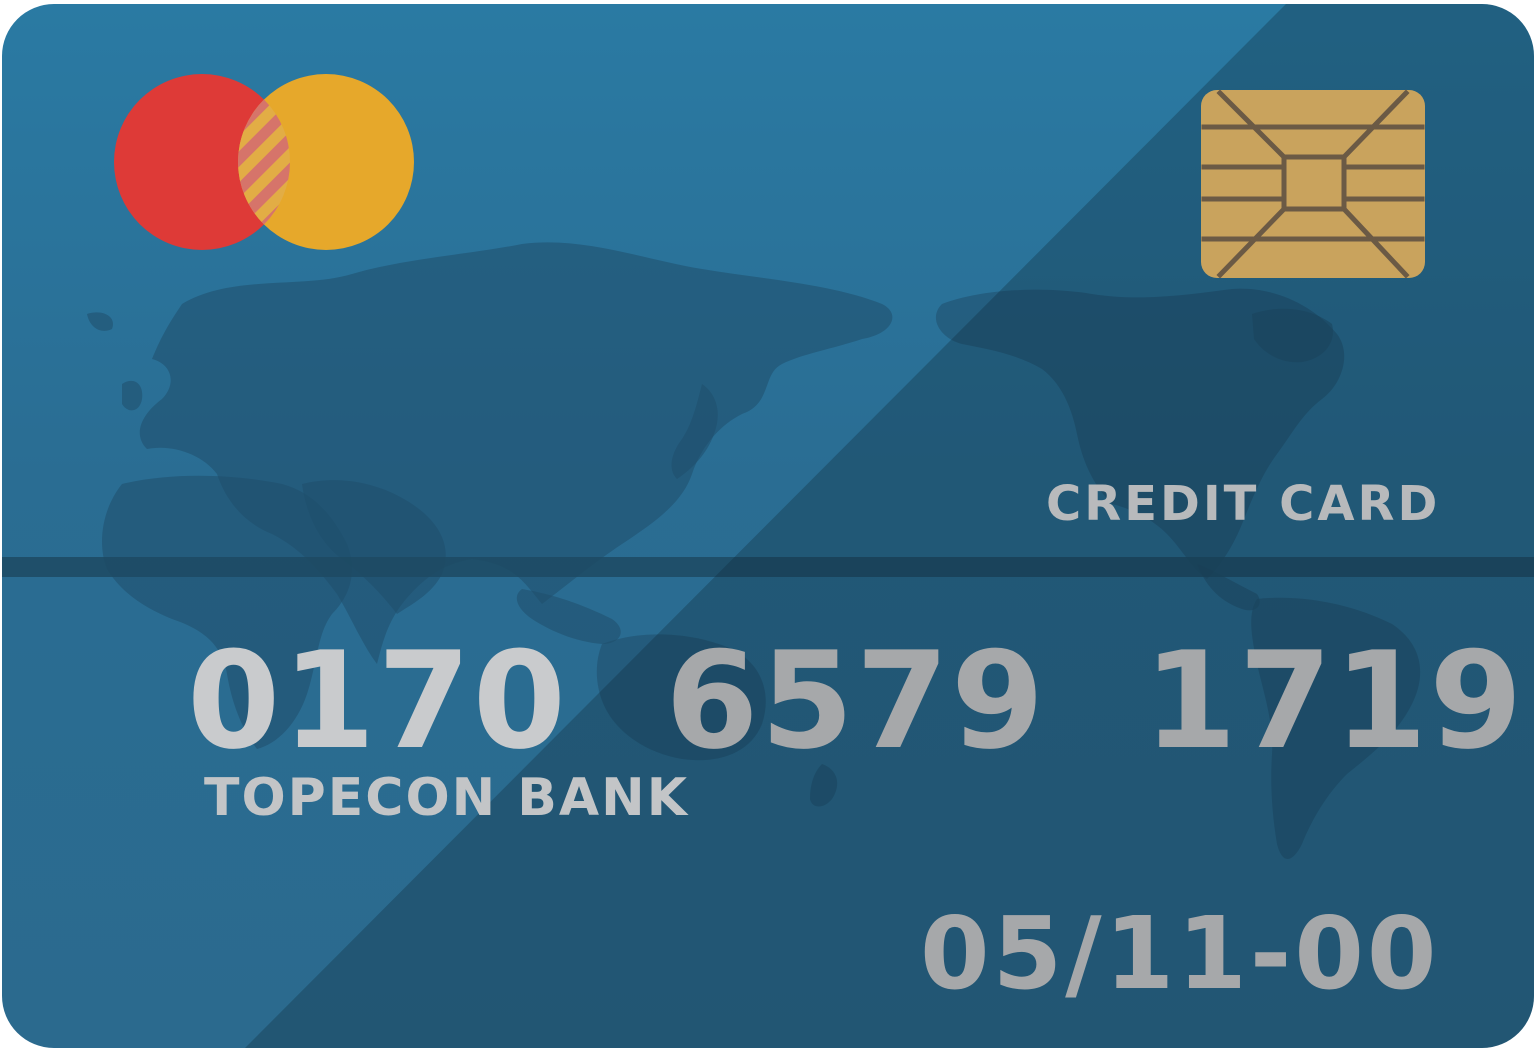 This screenshot has width=1536, height=1054. What do you see at coordinates (446, 798) in the screenshot?
I see `bank-name: TOPECON BANK` at bounding box center [446, 798].